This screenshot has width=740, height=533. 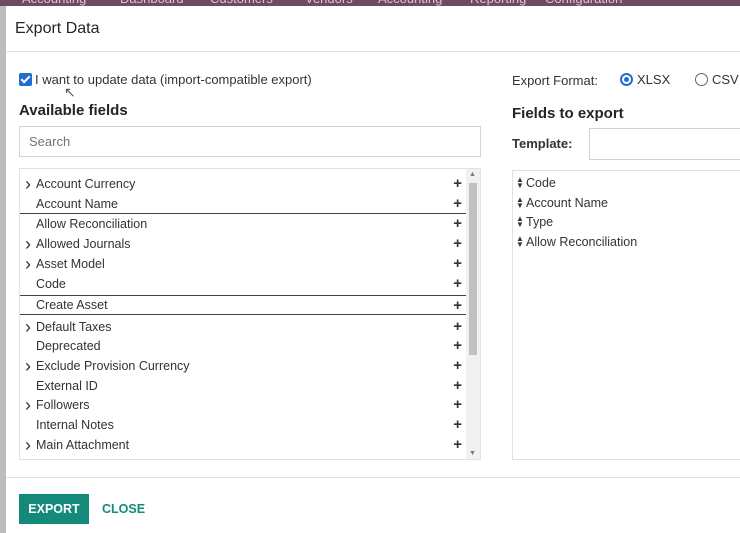 What do you see at coordinates (243, 264) in the screenshot?
I see `available-field-row: › Asset Model +` at bounding box center [243, 264].